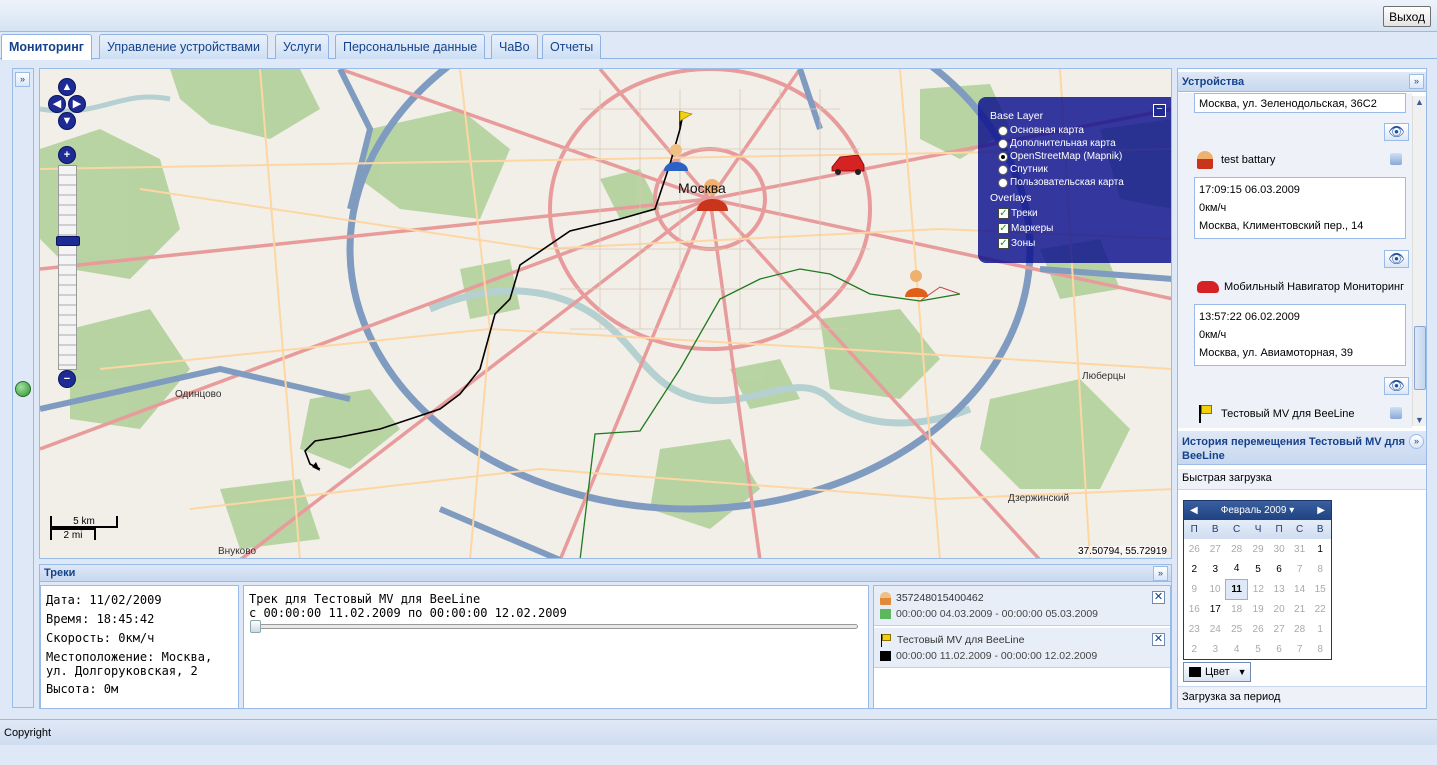  I want to click on overlay-option: ✓ Треки, so click(1077, 213).